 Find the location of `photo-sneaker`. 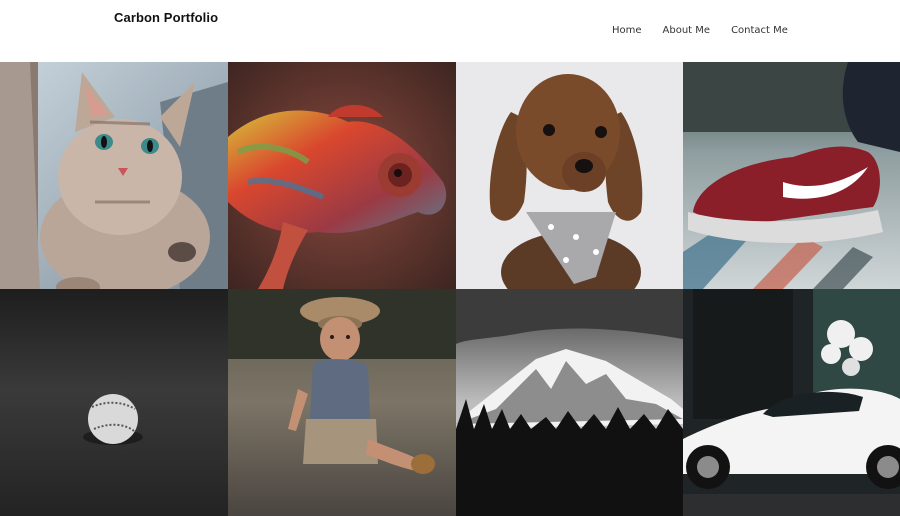

photo-sneaker is located at coordinates (791, 175).